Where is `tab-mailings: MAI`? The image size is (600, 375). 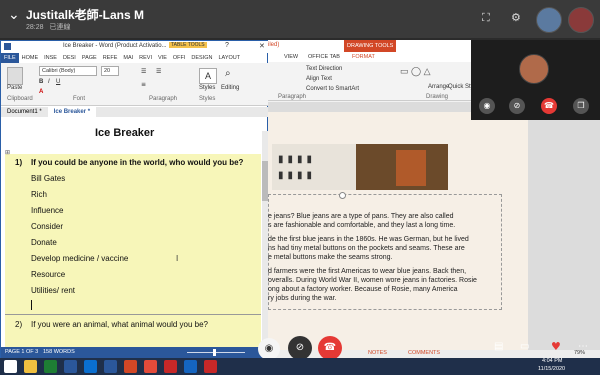 tab-mailings: MAI is located at coordinates (128, 58).